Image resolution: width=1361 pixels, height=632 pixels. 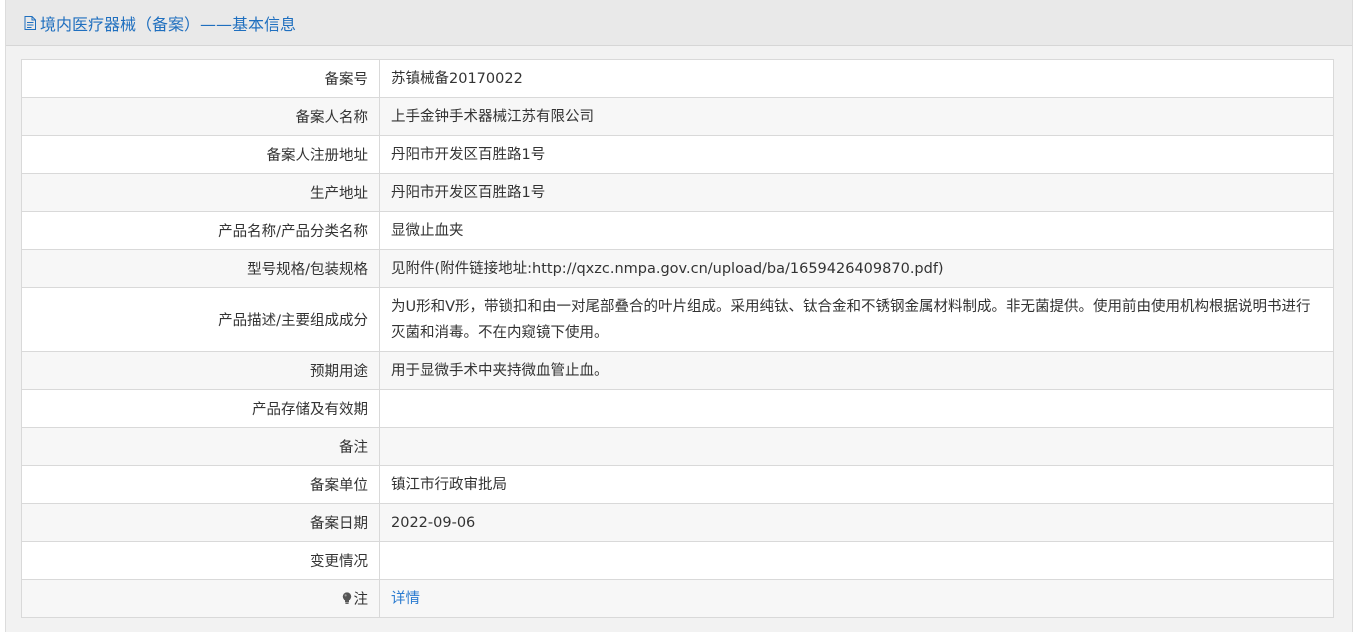 I want to click on table-row: 生产地址 丹阳市开发区百胜路1号, so click(x=677, y=192).